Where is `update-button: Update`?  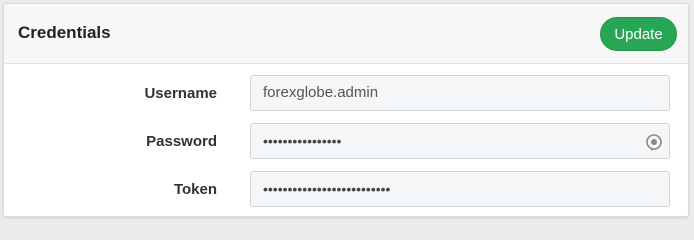
update-button: Update is located at coordinates (638, 34).